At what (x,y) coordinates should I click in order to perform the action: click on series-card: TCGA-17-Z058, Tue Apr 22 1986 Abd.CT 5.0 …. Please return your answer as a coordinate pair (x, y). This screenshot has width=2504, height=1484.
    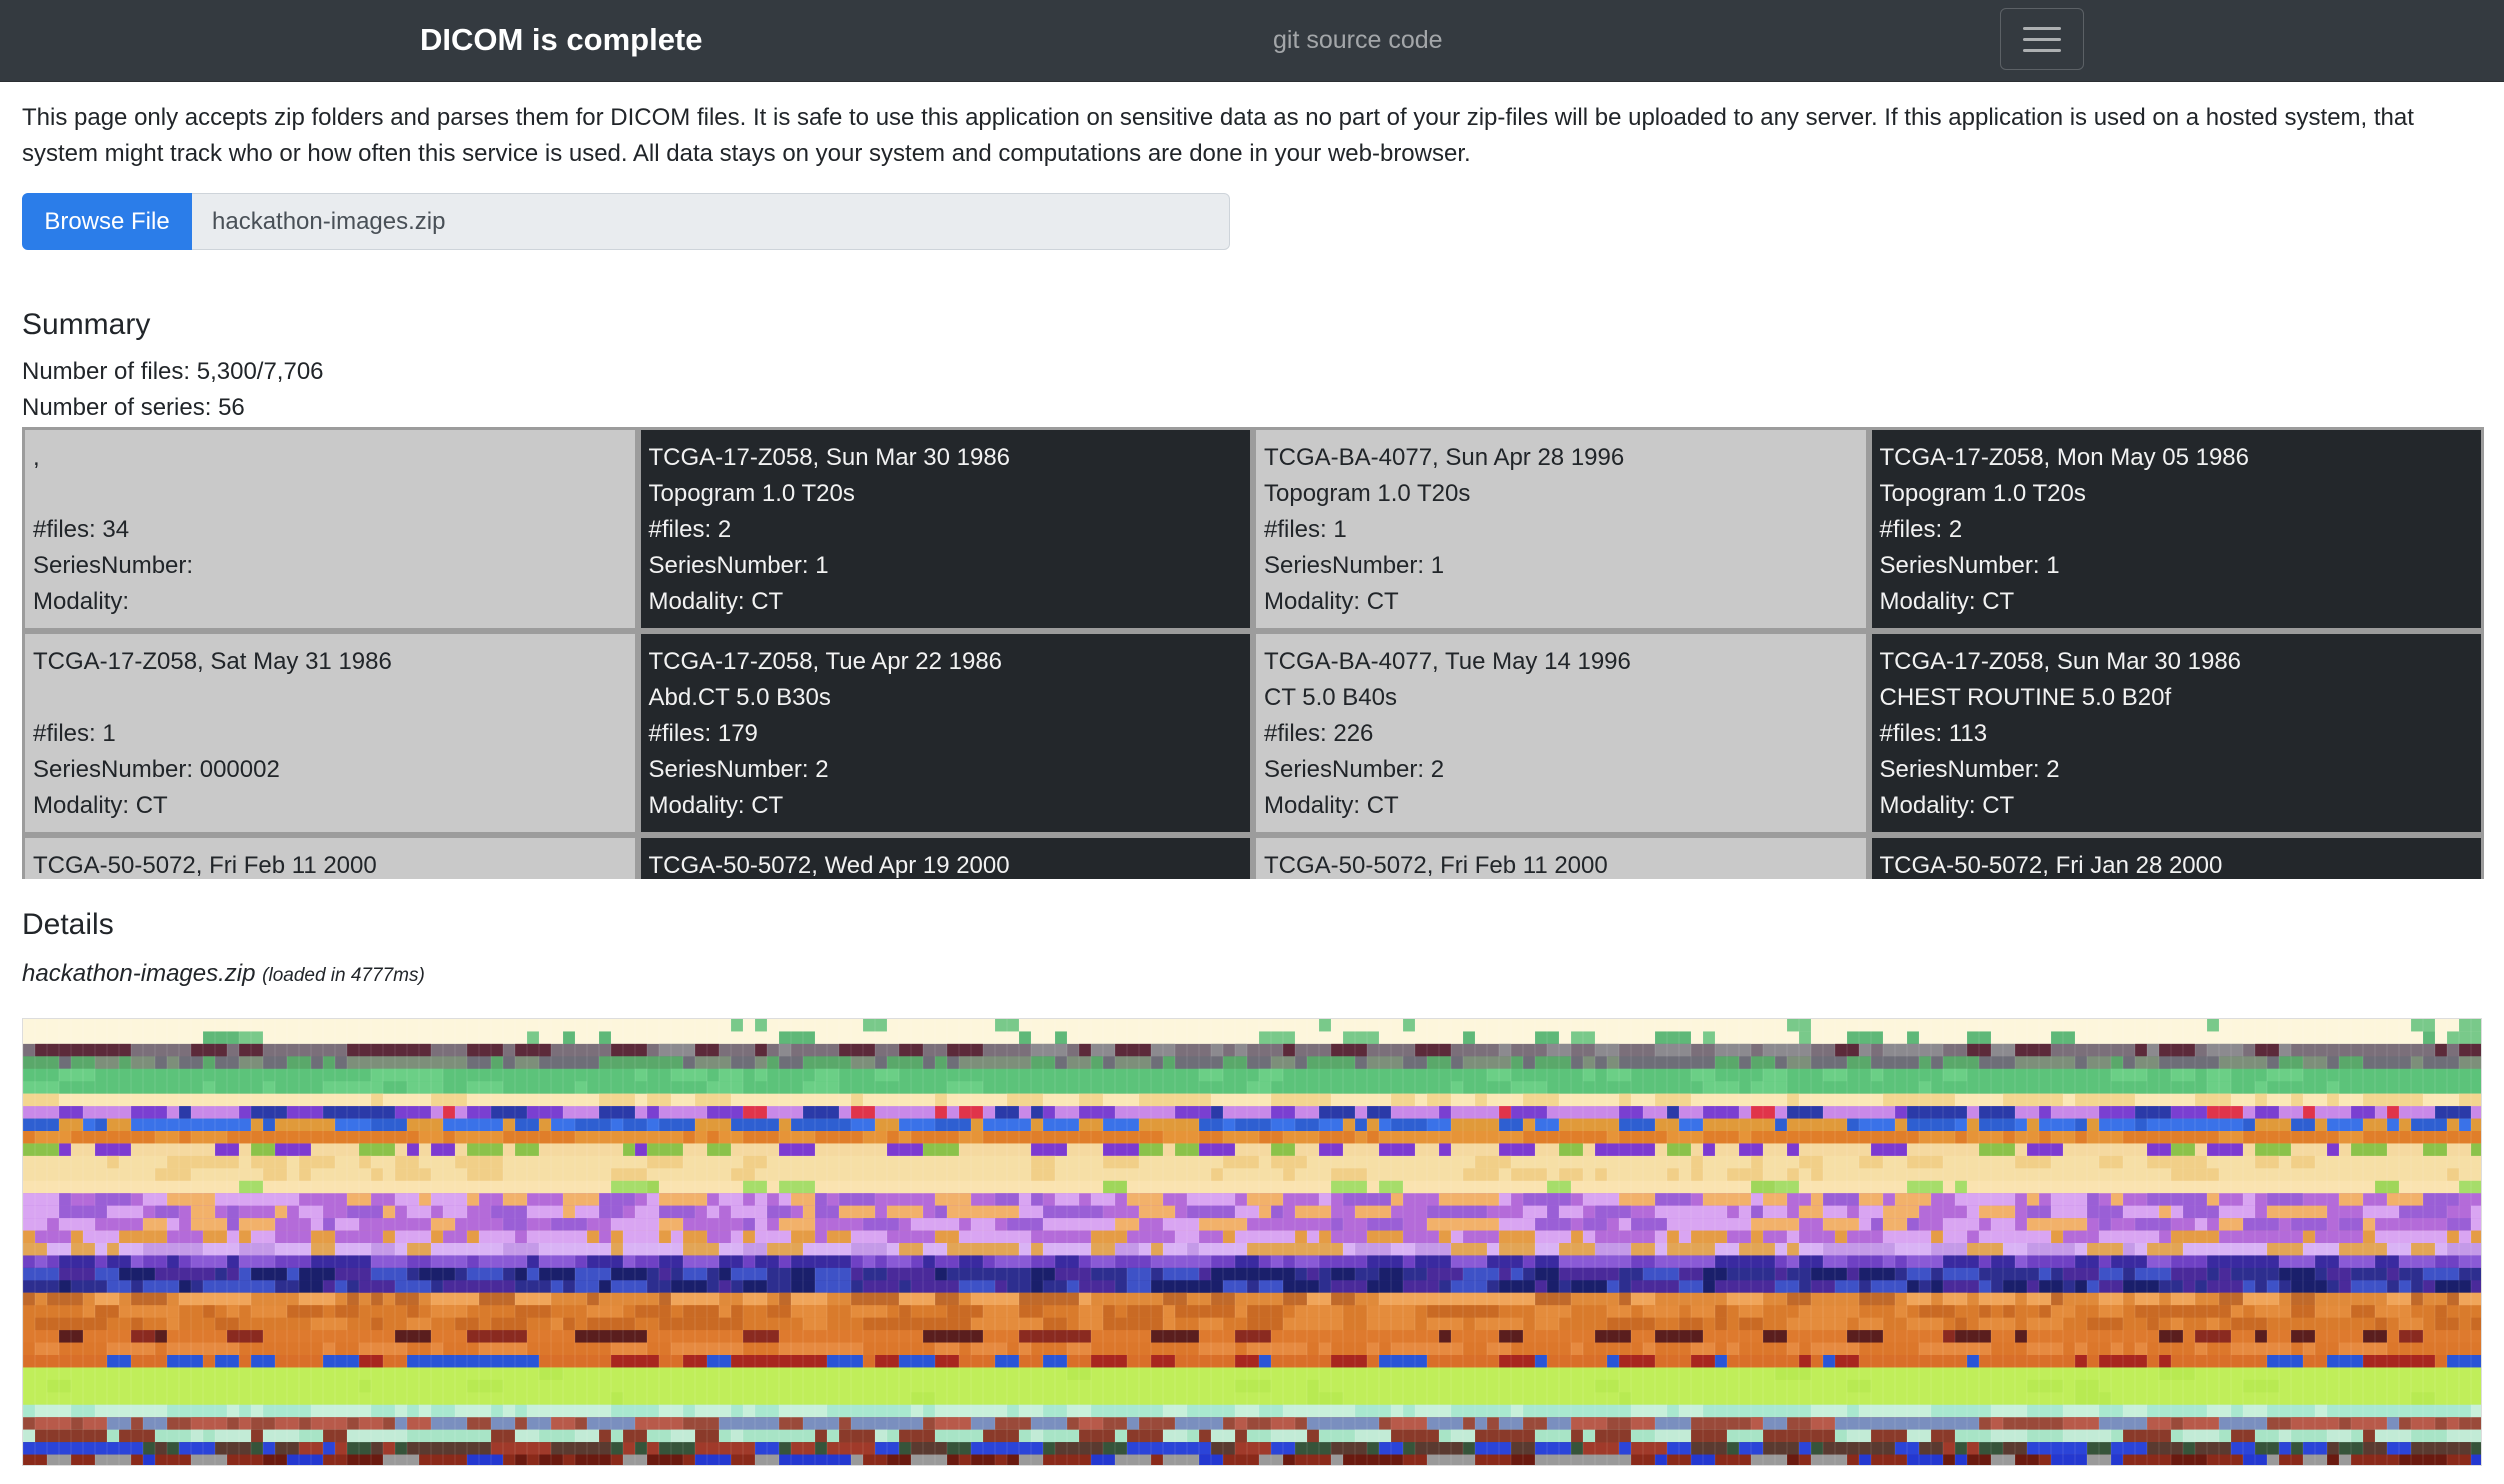
    Looking at the image, I should click on (945, 733).